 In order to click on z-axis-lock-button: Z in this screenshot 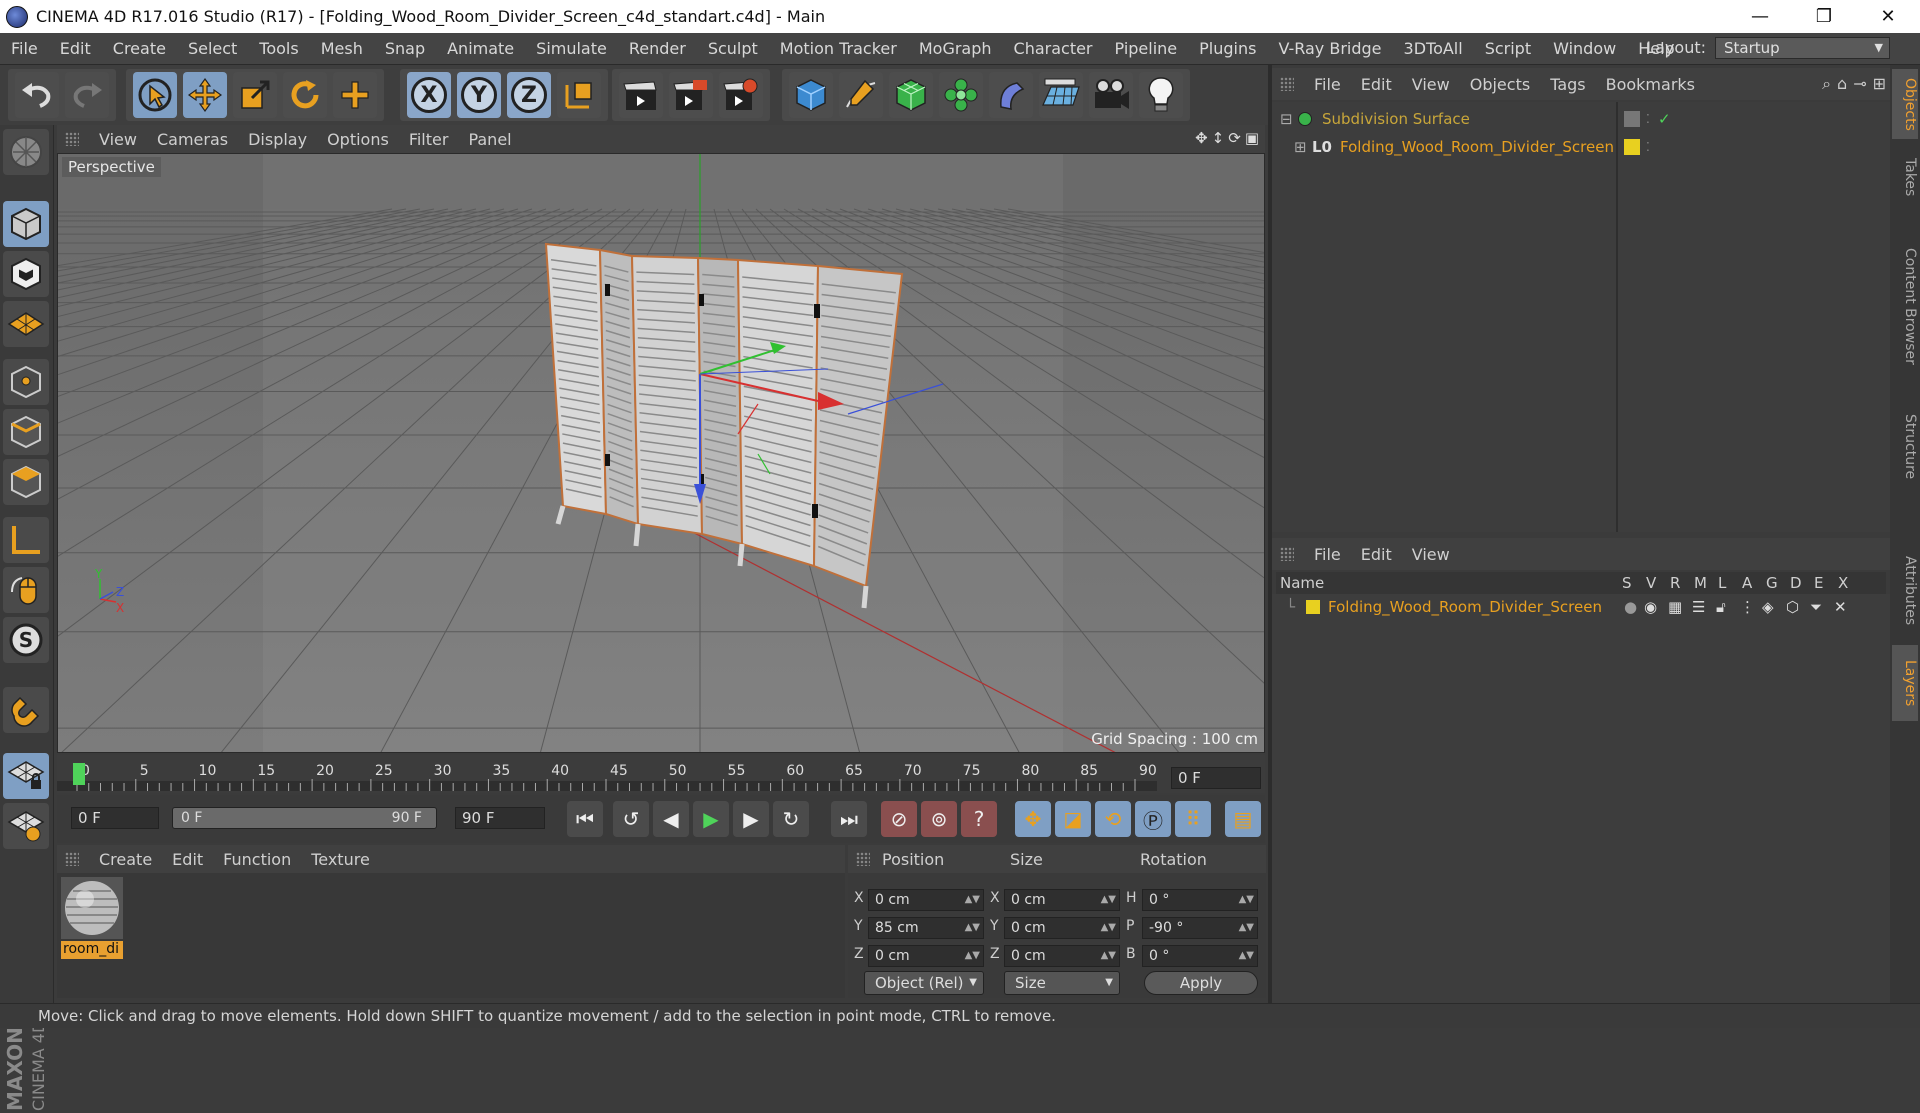, I will do `click(529, 95)`.